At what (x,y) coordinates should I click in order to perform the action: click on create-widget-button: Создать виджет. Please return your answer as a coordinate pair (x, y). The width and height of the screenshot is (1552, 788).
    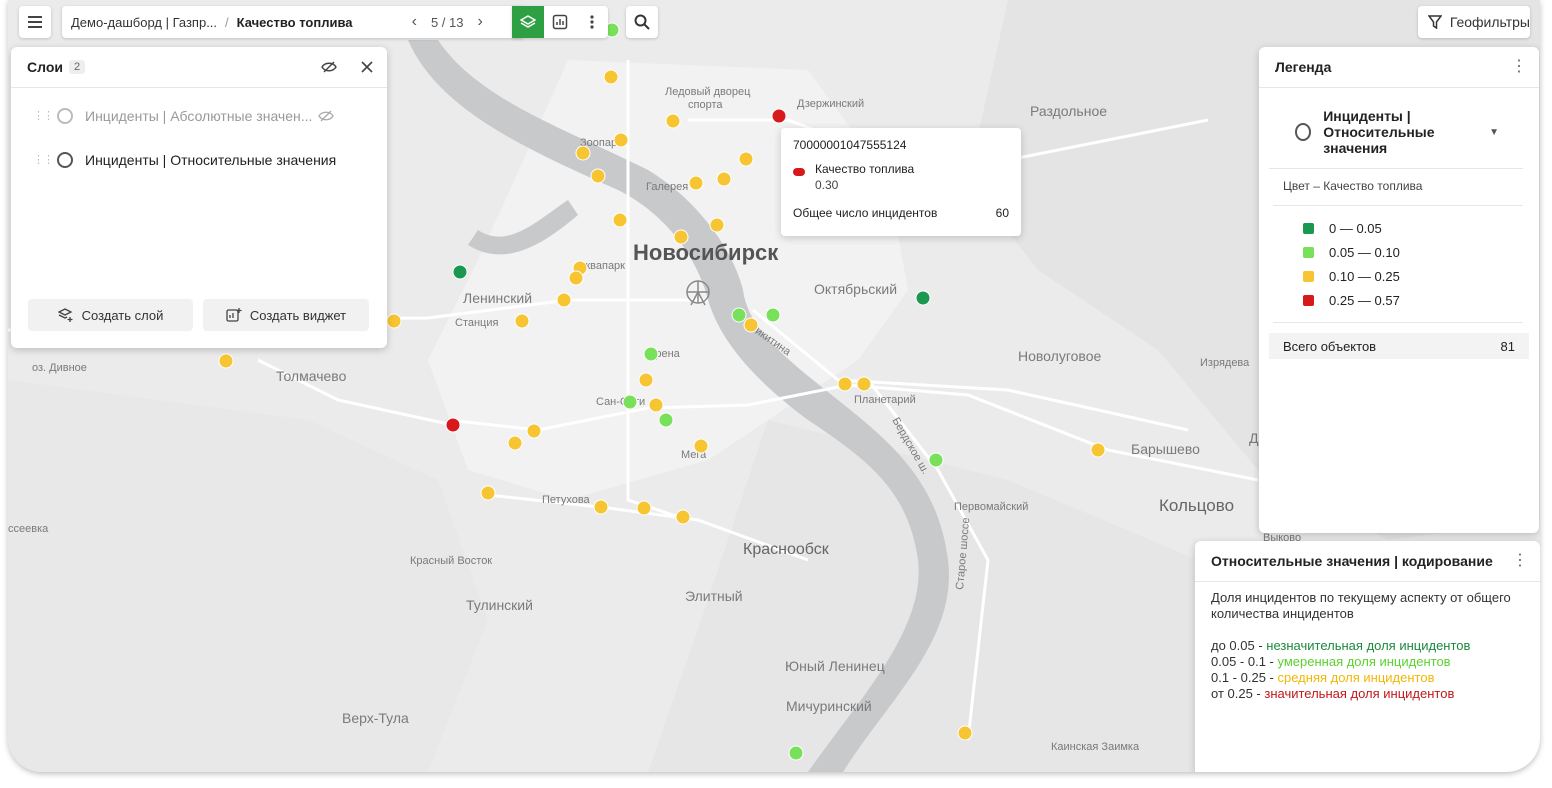
    Looking at the image, I should click on (286, 315).